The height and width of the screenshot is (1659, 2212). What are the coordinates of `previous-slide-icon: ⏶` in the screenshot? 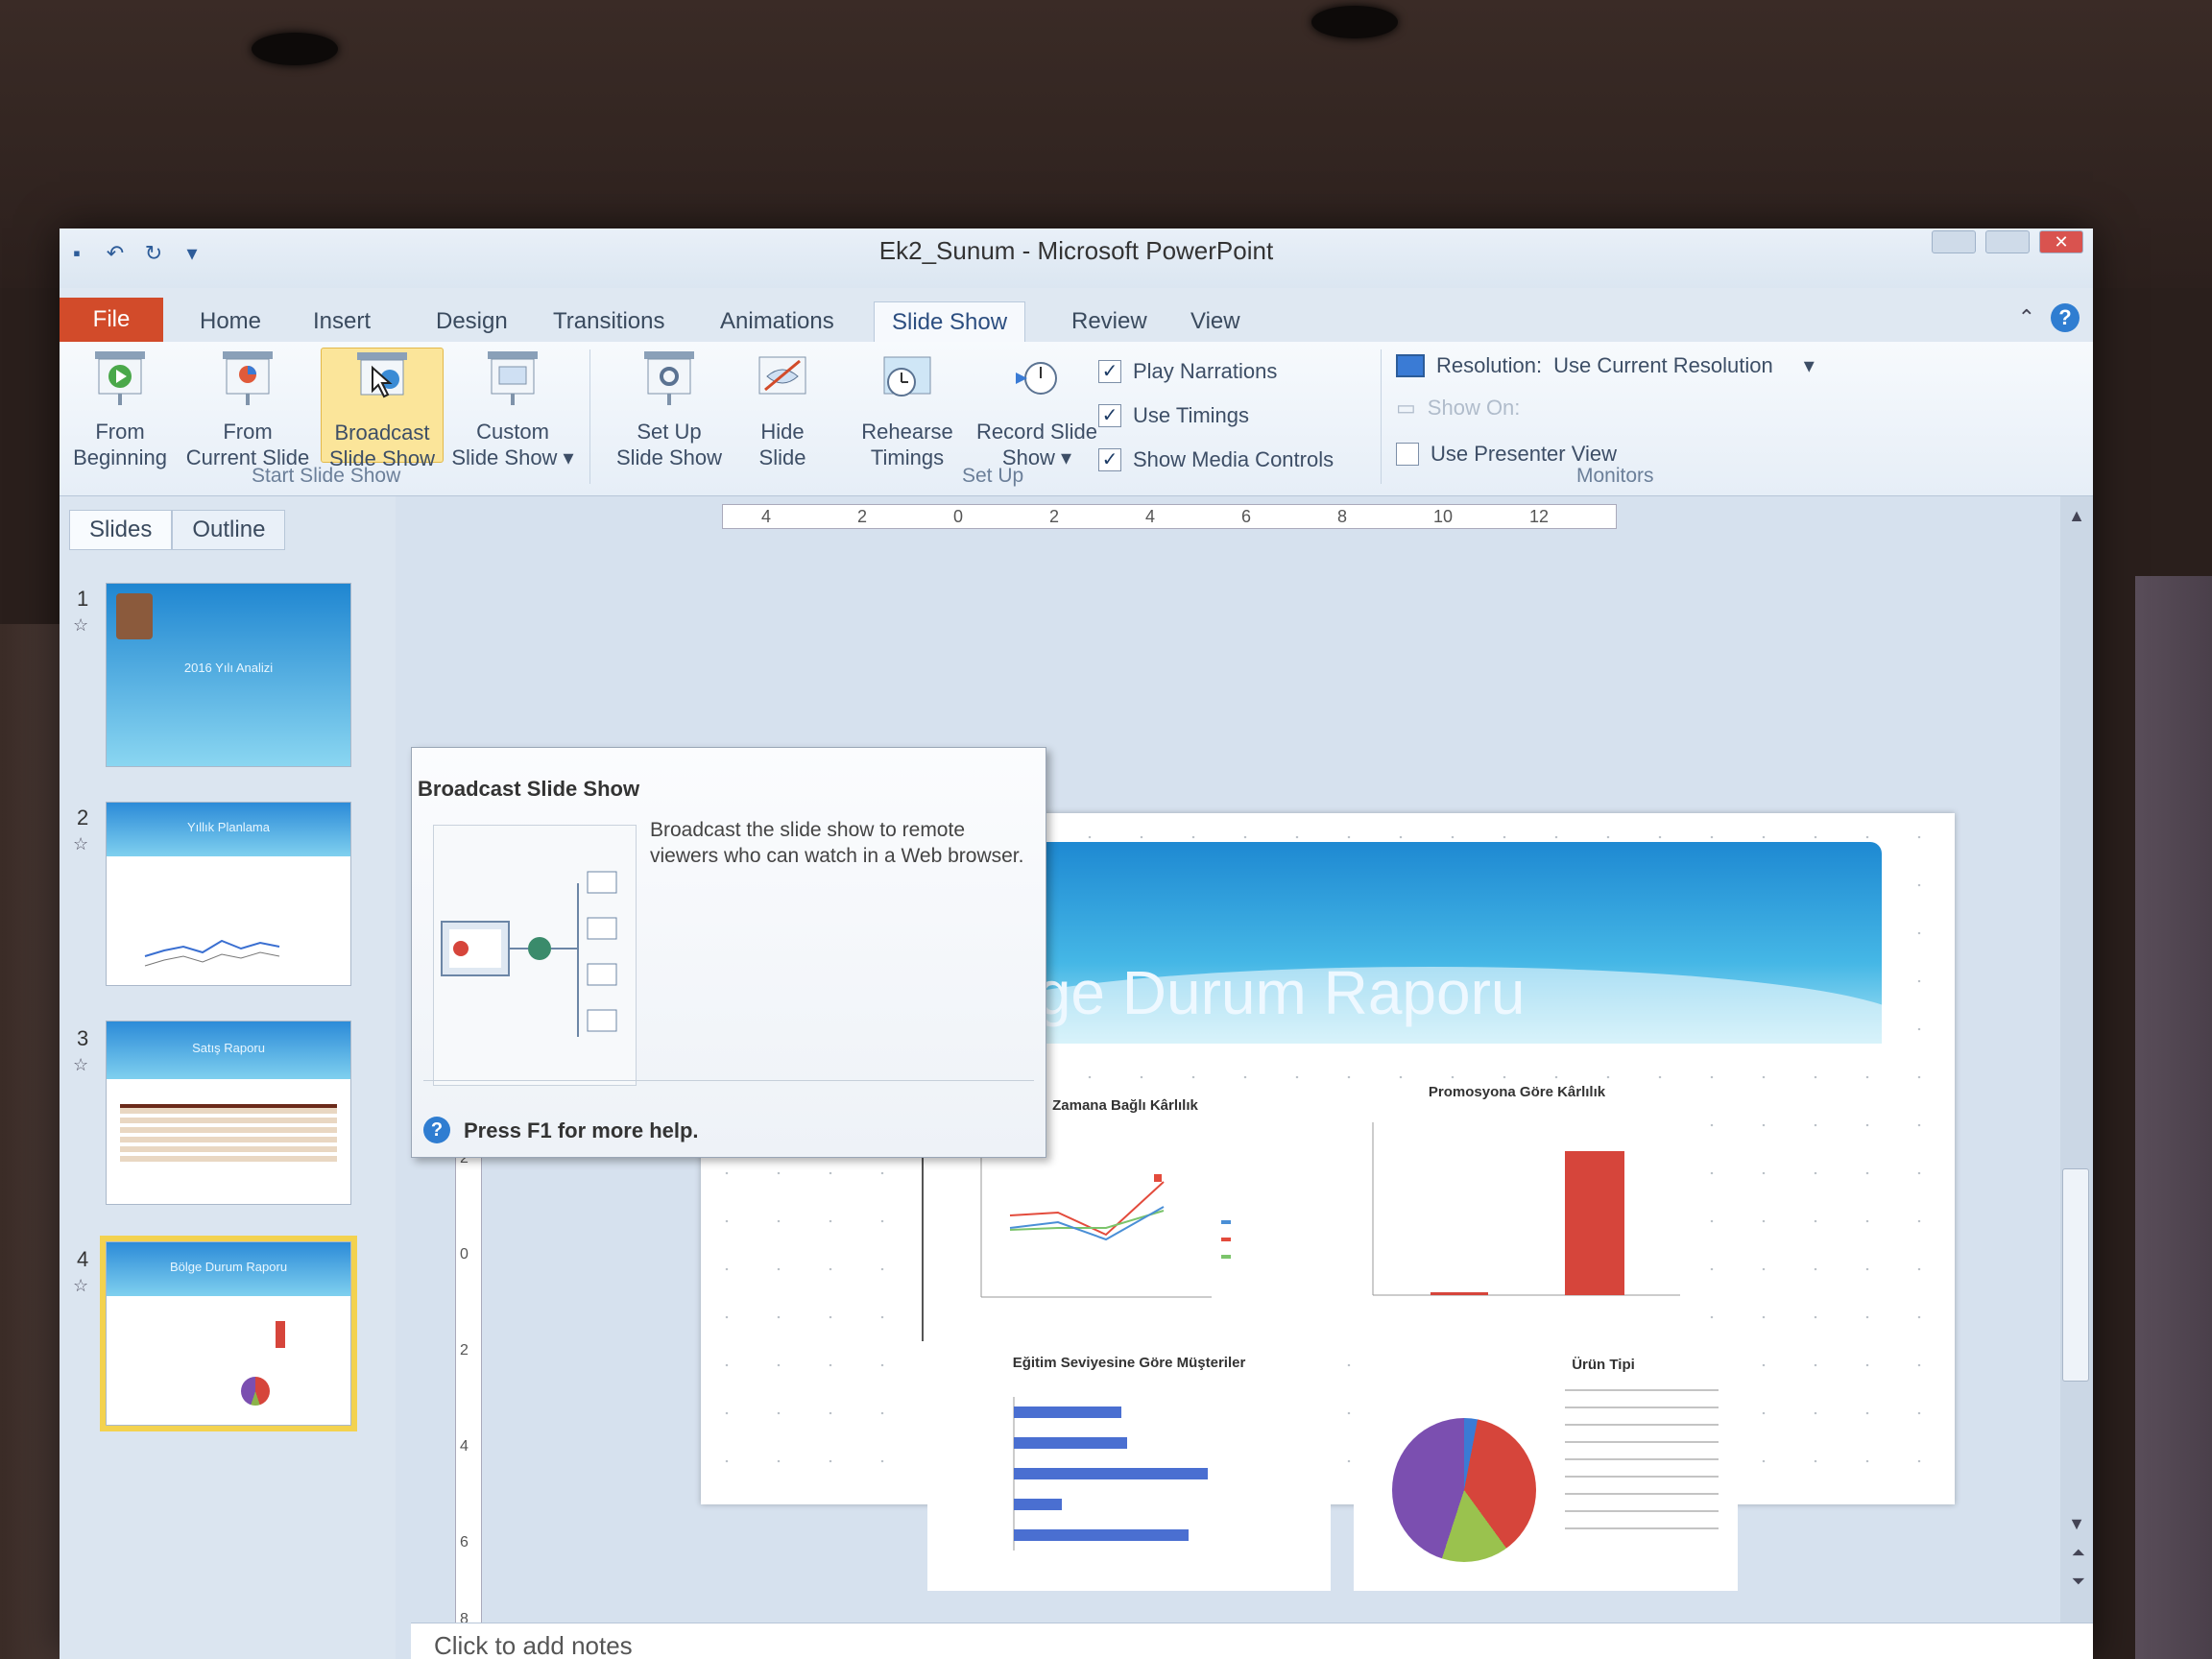 It's located at (2078, 1553).